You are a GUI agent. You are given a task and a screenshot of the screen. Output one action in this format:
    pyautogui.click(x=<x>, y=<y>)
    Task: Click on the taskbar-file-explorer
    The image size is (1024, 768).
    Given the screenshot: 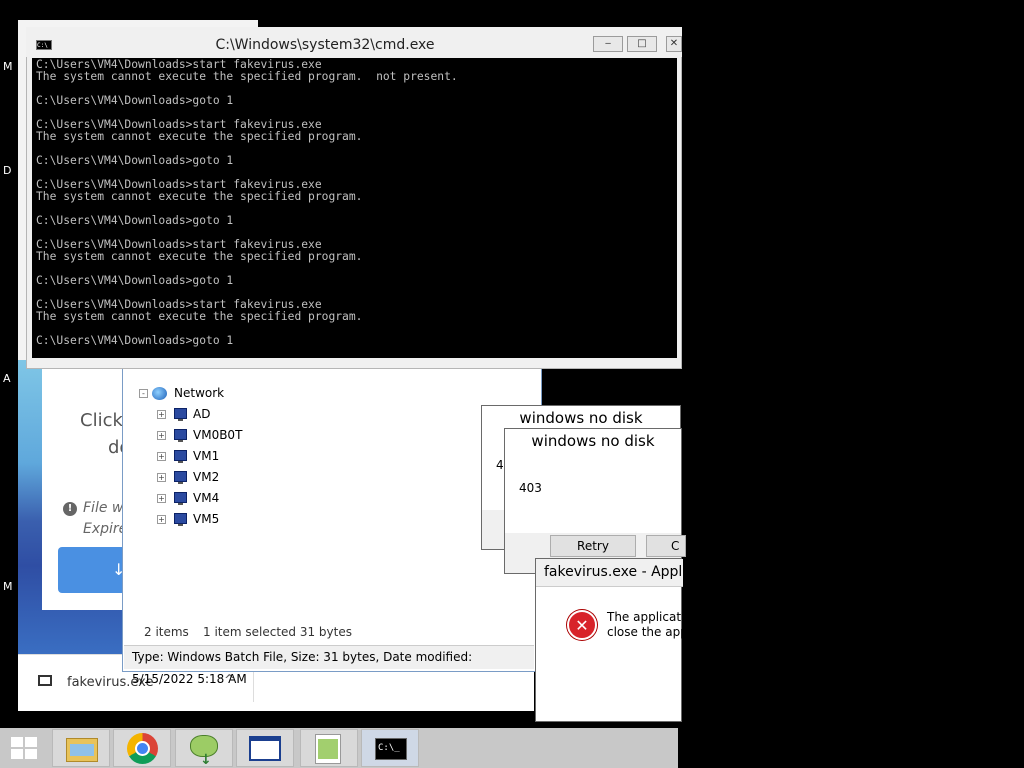 What is the action you would take?
    pyautogui.click(x=81, y=748)
    